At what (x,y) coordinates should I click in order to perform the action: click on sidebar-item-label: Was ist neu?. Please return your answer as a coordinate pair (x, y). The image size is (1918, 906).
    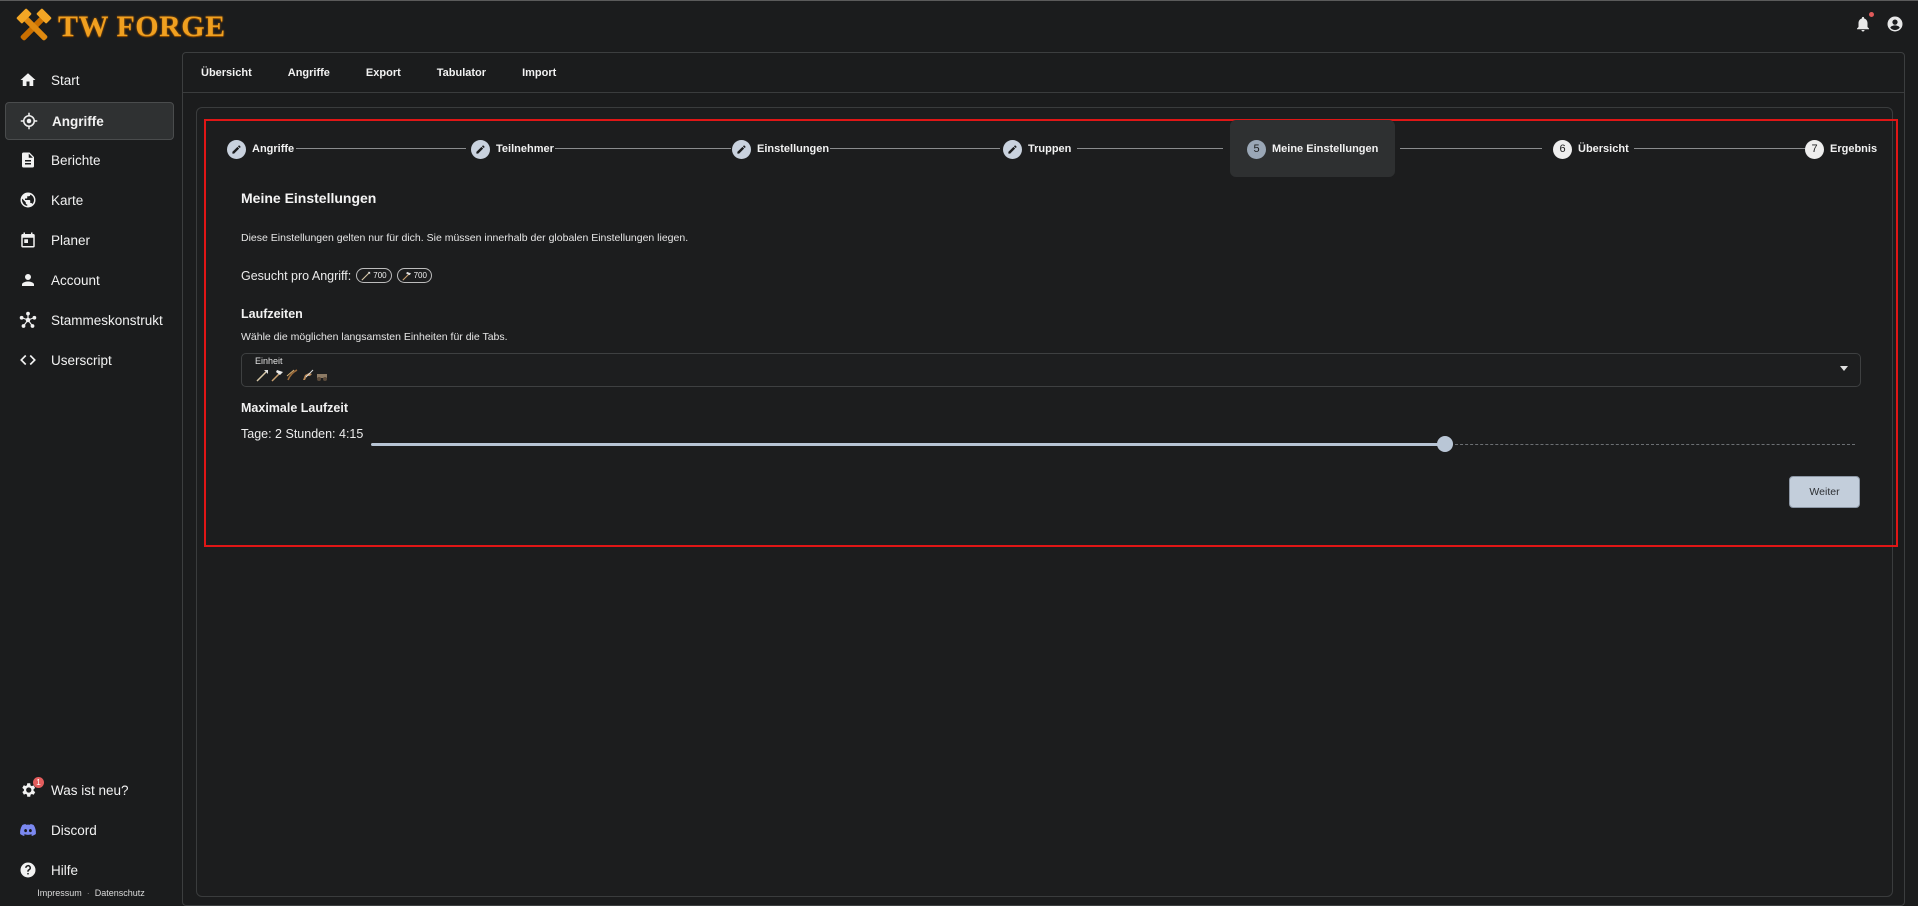
    Looking at the image, I should click on (90, 790).